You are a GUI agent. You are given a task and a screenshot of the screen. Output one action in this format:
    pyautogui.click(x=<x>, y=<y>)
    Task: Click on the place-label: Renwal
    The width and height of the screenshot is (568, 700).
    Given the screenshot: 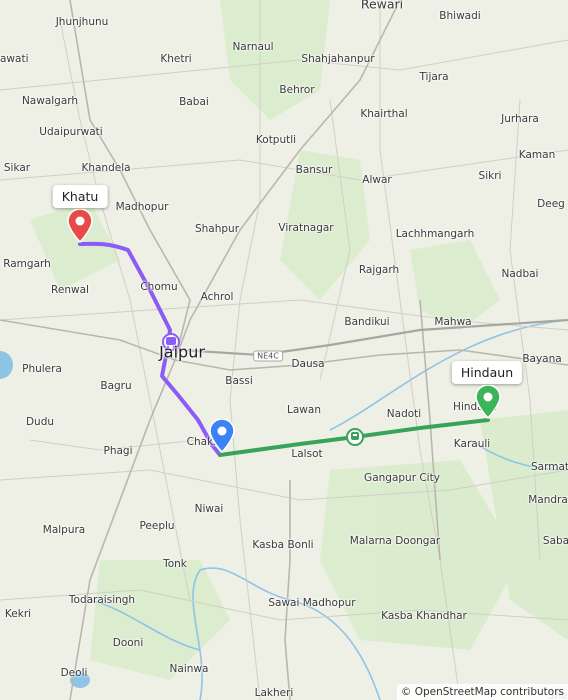 What is the action you would take?
    pyautogui.click(x=70, y=290)
    